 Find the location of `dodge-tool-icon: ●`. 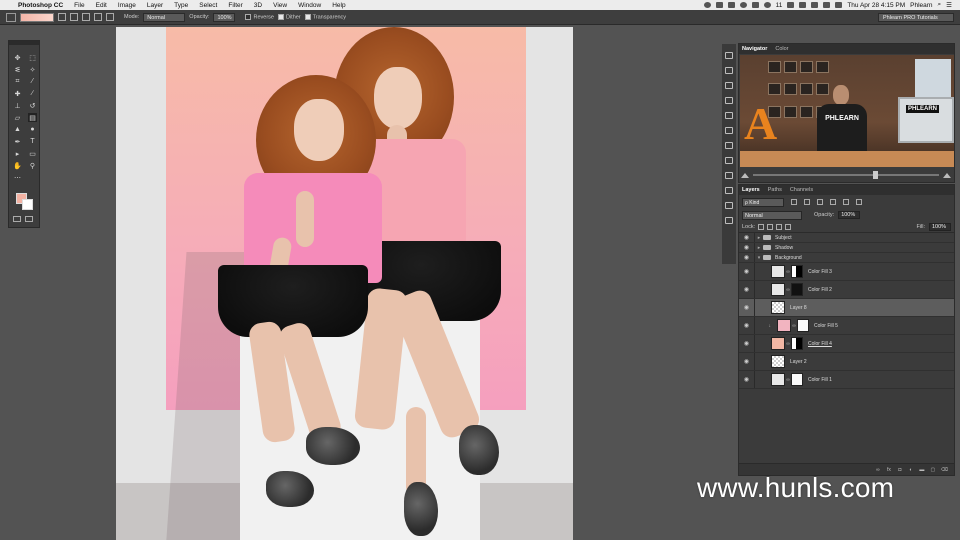

dodge-tool-icon: ● is located at coordinates (32, 129).